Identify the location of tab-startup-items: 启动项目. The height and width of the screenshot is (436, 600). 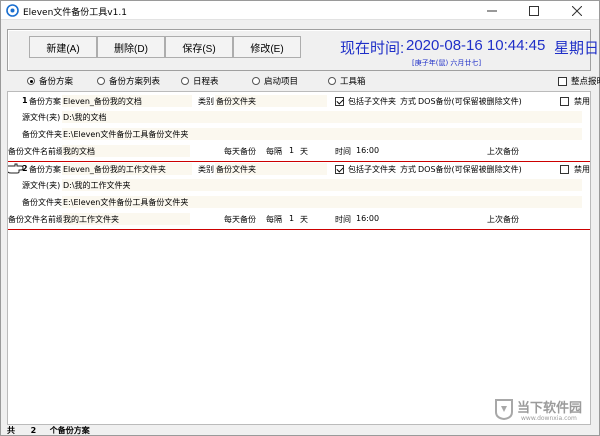
(275, 81).